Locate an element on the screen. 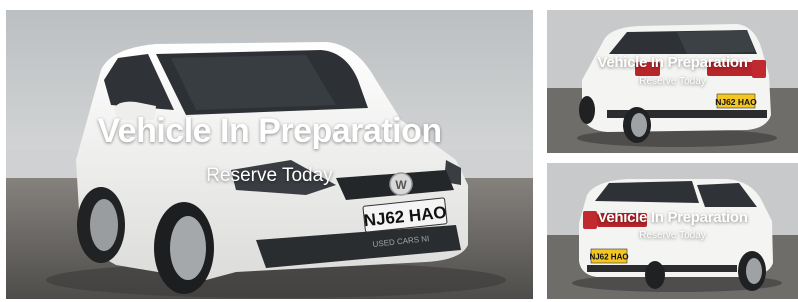  car-rear-side-image: NJ62 HAO is located at coordinates (672, 231).